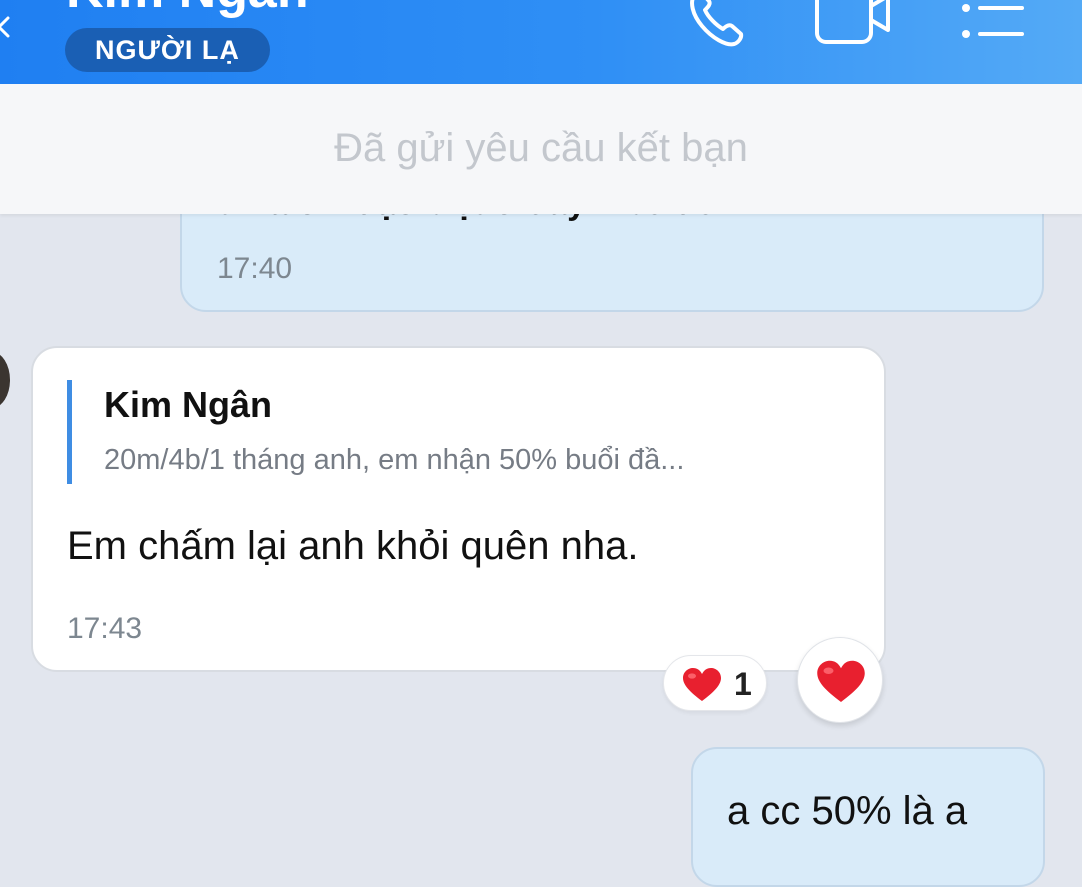 This screenshot has width=1082, height=887. I want to click on friend-request-banner: Đã gửi yêu cầu kết bạn, so click(541, 149).